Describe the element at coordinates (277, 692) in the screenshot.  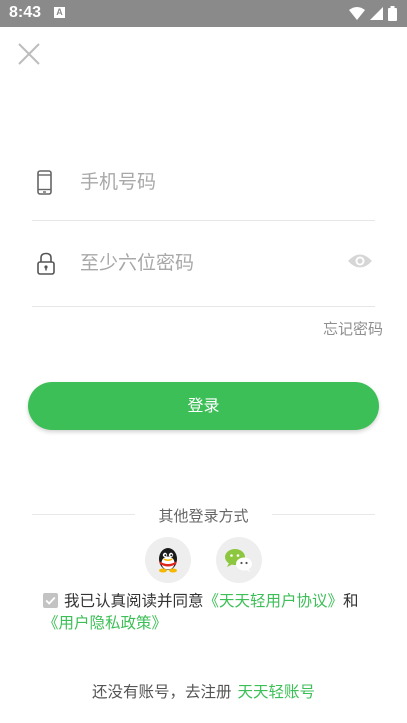
I see `register-link: 天天轻账号` at that location.